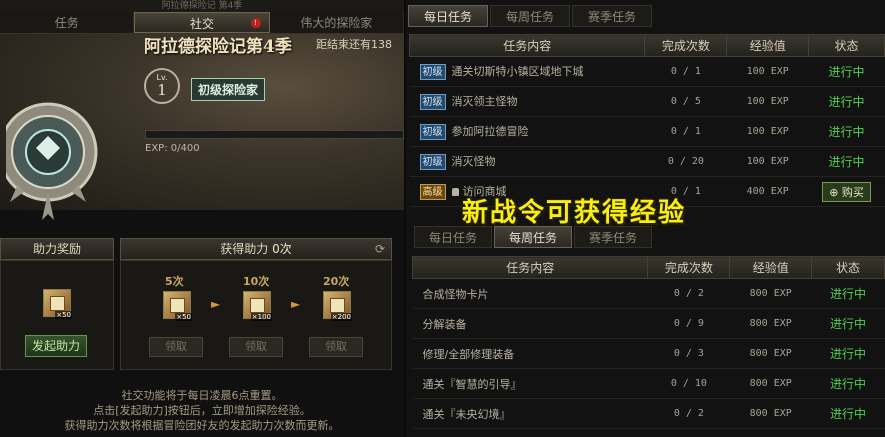  I want to click on assist-gain-header: 获得助力 0次 ⟳, so click(256, 249).